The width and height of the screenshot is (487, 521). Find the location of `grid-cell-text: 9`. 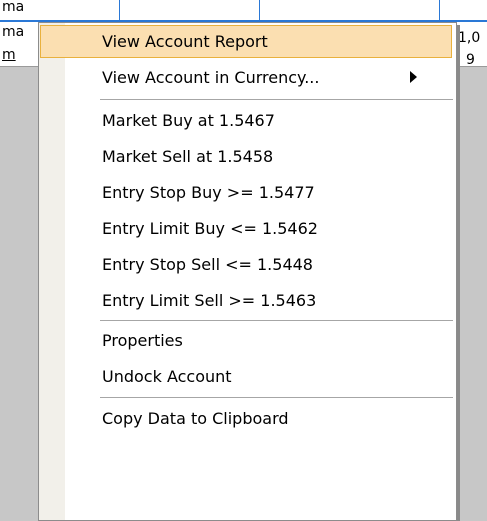

grid-cell-text: 9 is located at coordinates (470, 60).